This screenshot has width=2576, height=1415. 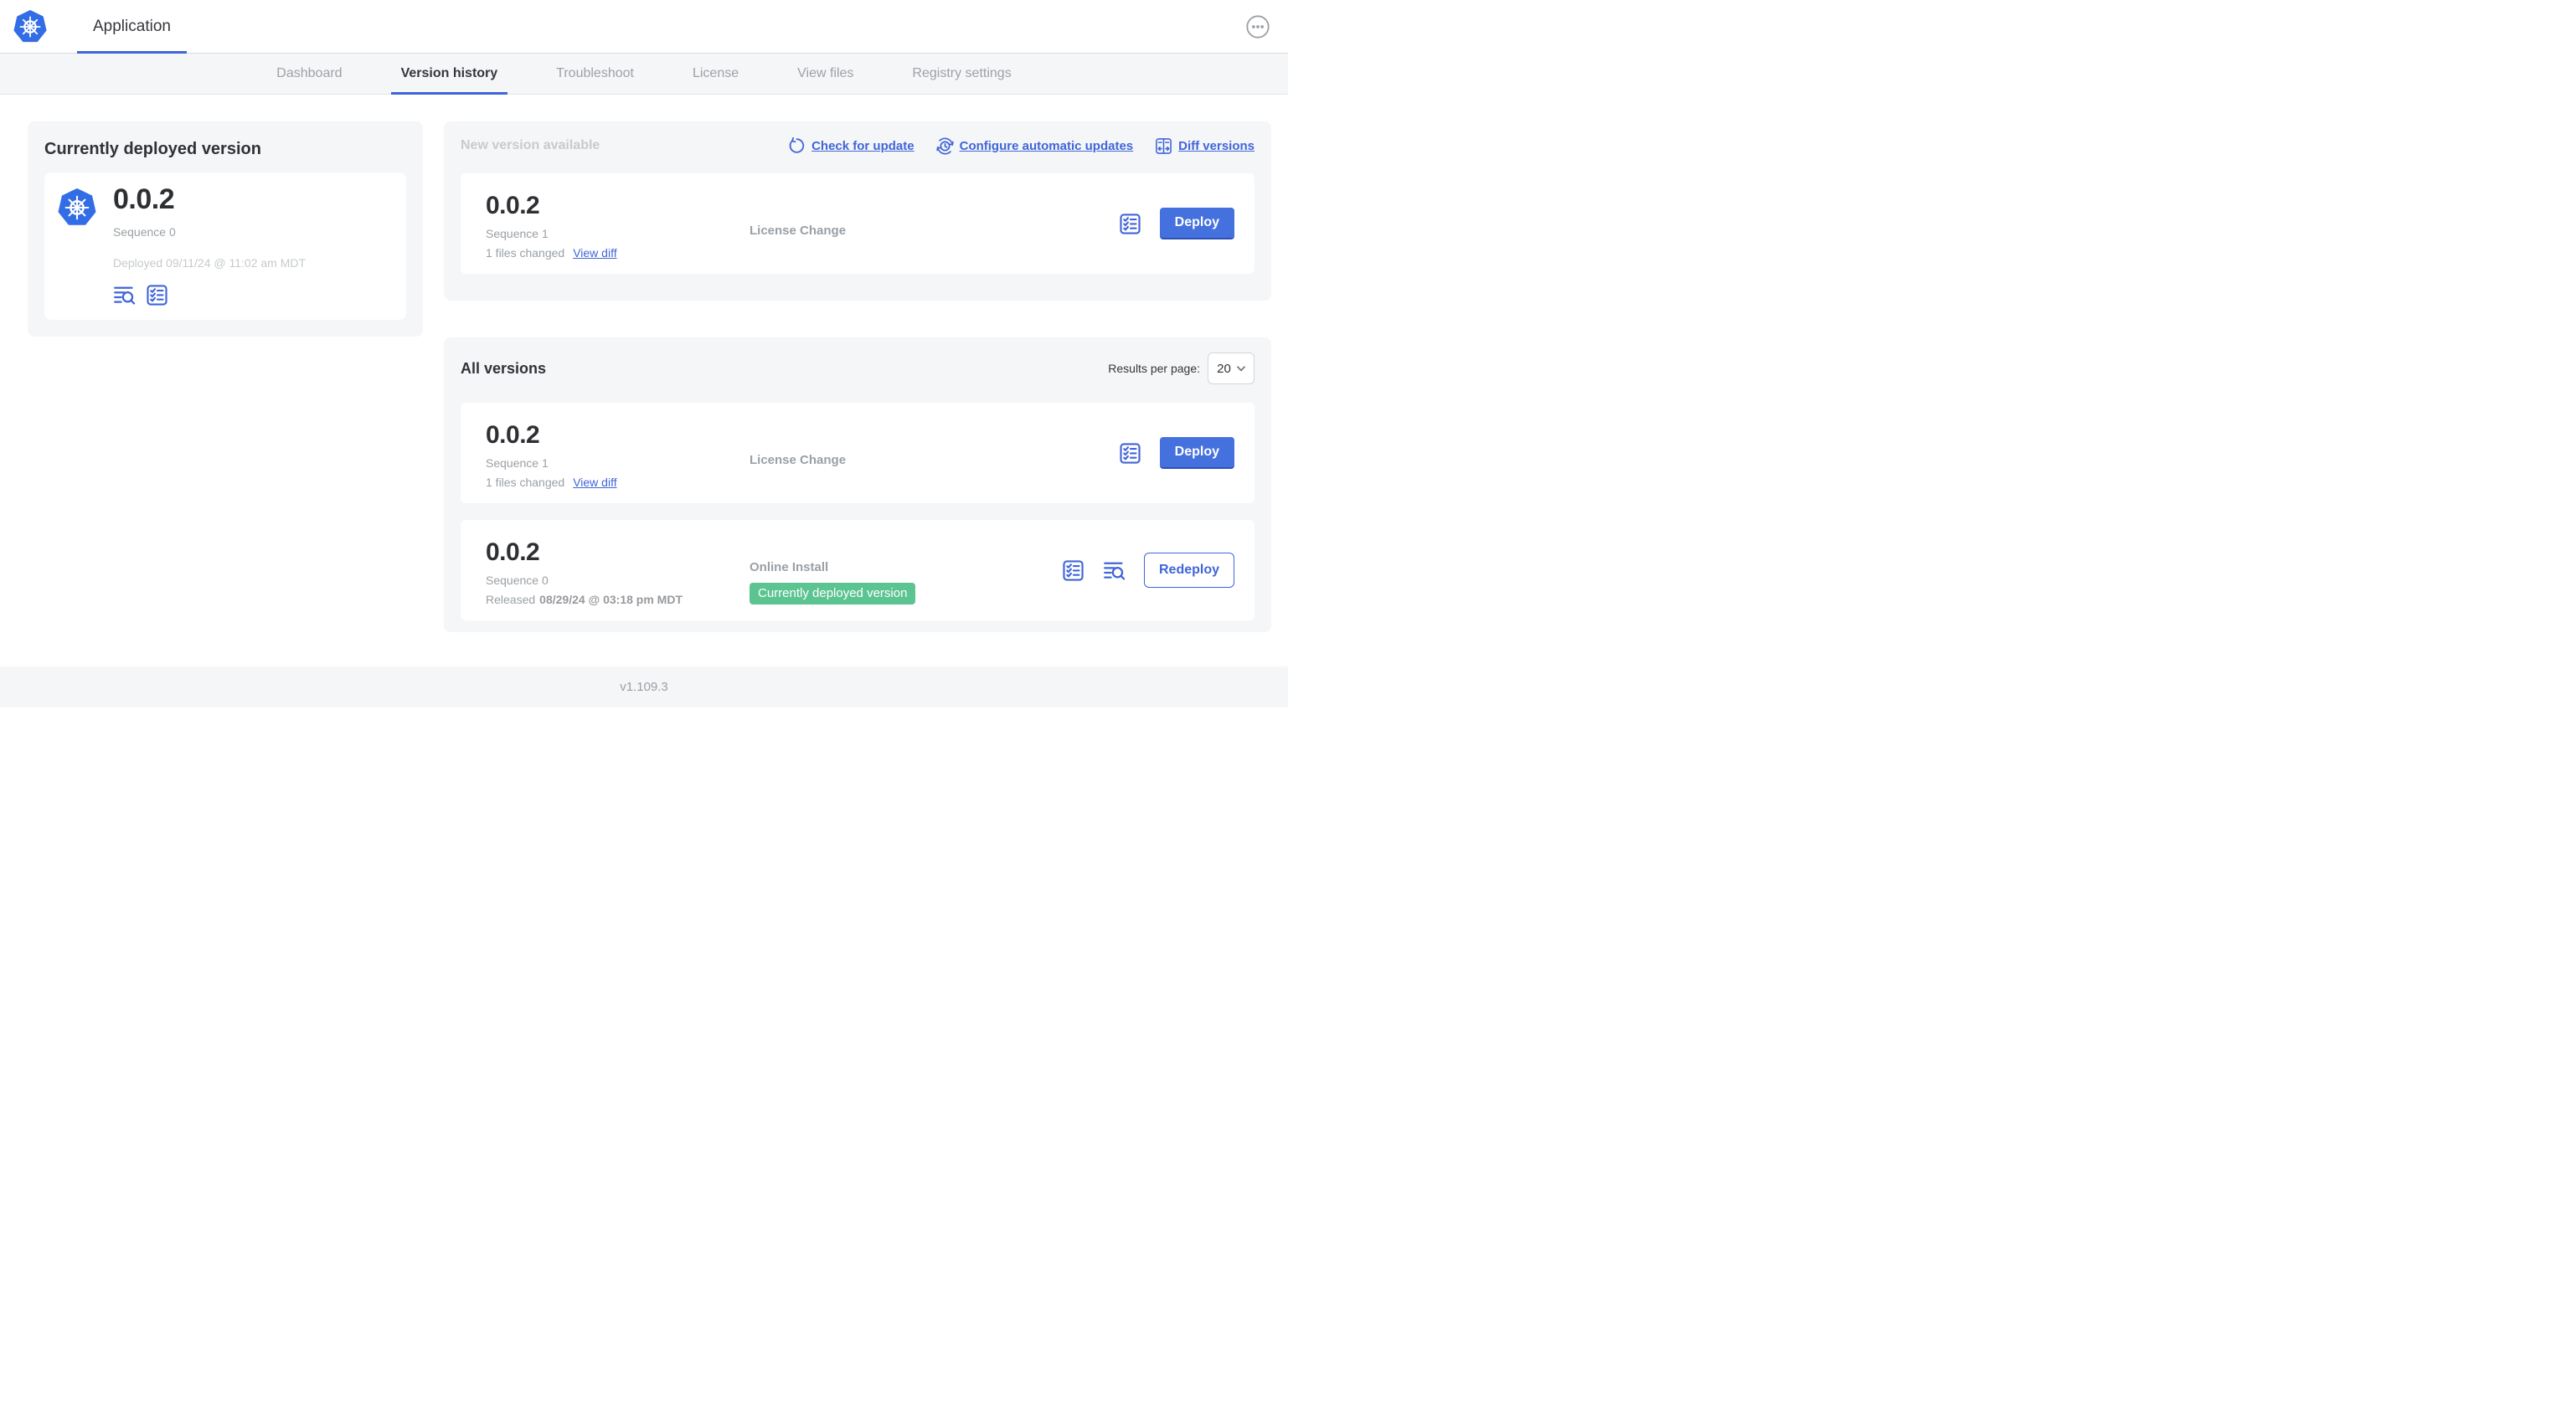 What do you see at coordinates (1205, 146) in the screenshot?
I see `diff-versions-link: Diff versions` at bounding box center [1205, 146].